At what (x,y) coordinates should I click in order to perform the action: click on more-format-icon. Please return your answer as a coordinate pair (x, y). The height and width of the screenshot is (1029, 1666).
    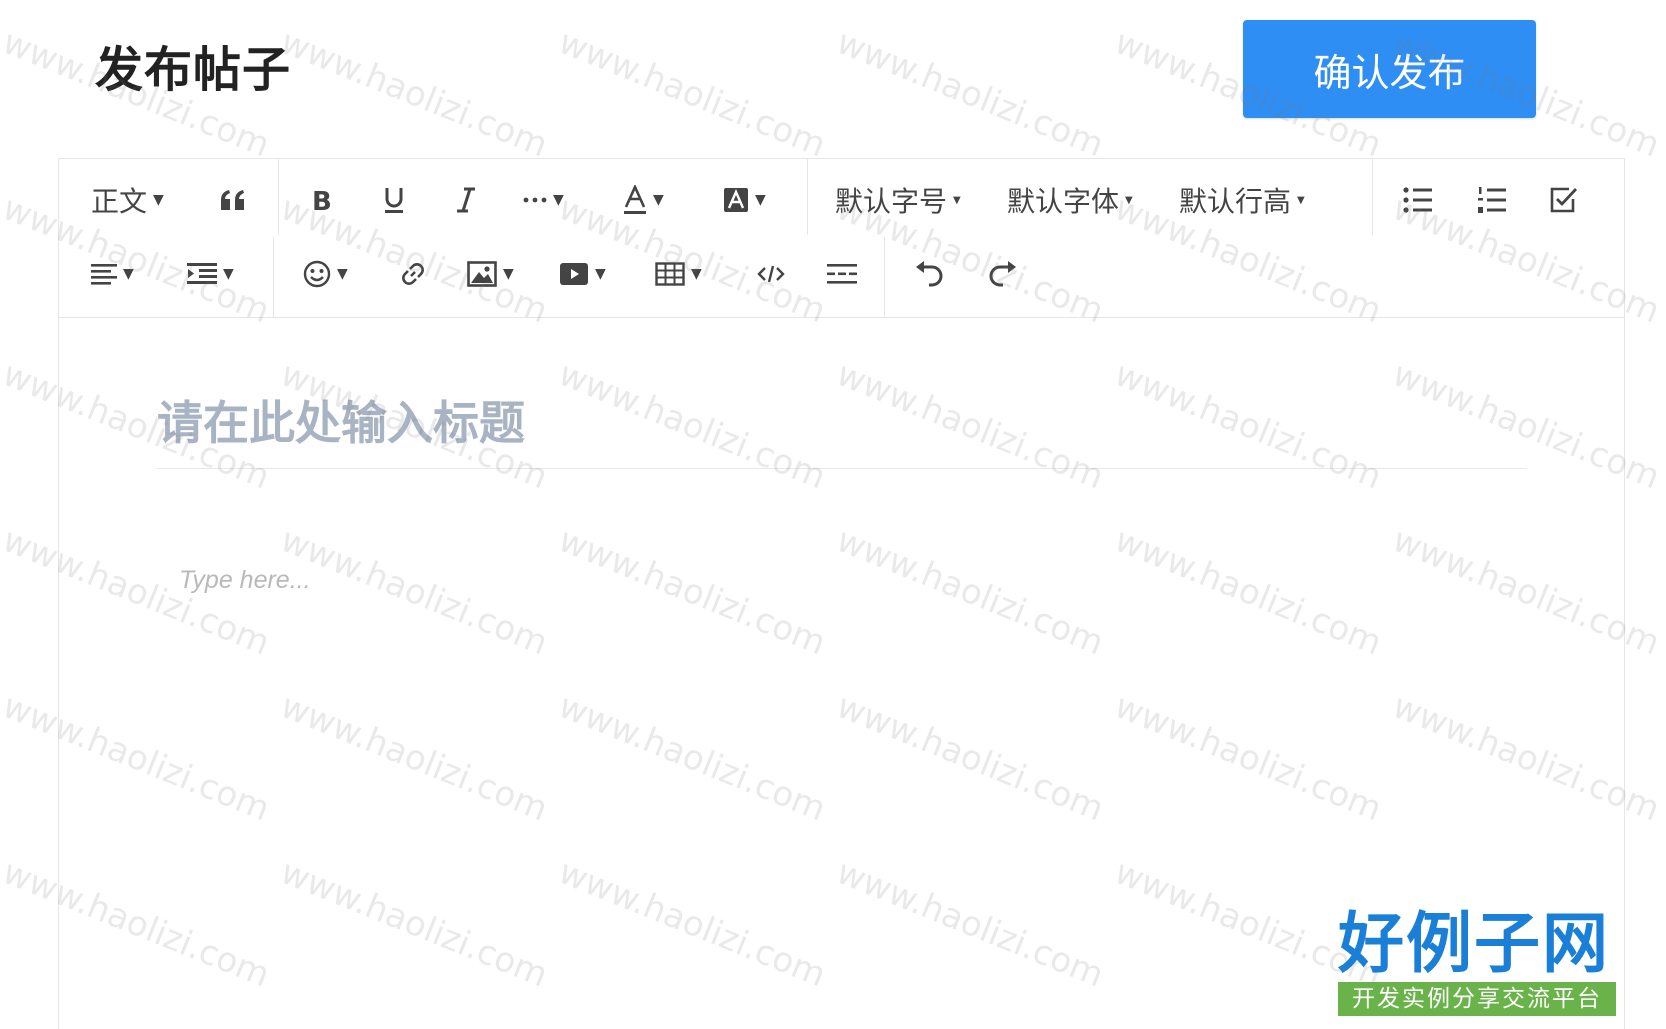
    Looking at the image, I should click on (535, 200).